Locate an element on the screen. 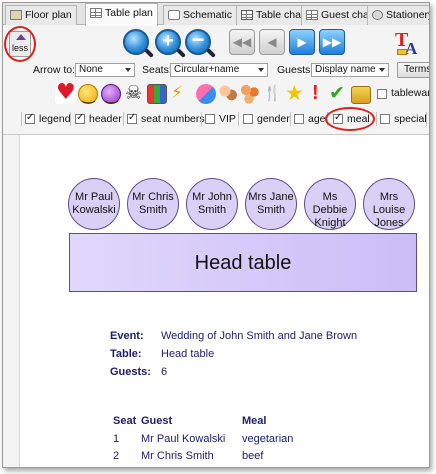 This screenshot has width=436, height=474. star-icon is located at coordinates (294, 93).